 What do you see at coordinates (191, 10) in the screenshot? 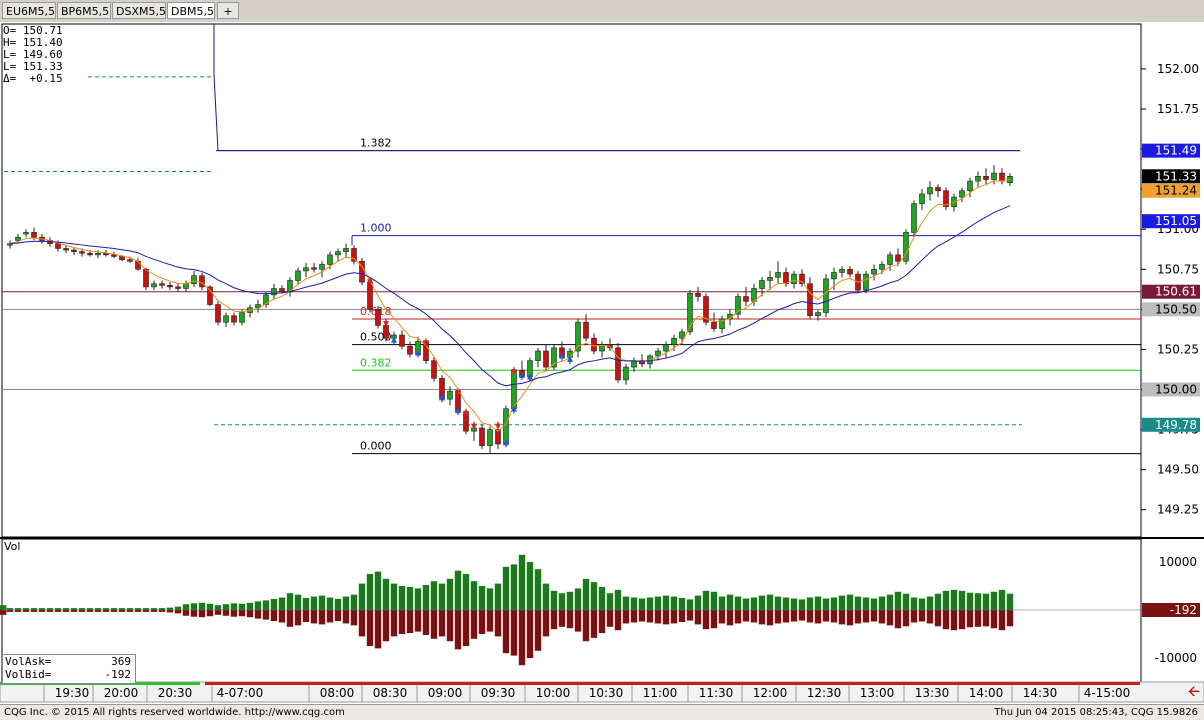
I see `tab-dbm5: DBM5,5` at bounding box center [191, 10].